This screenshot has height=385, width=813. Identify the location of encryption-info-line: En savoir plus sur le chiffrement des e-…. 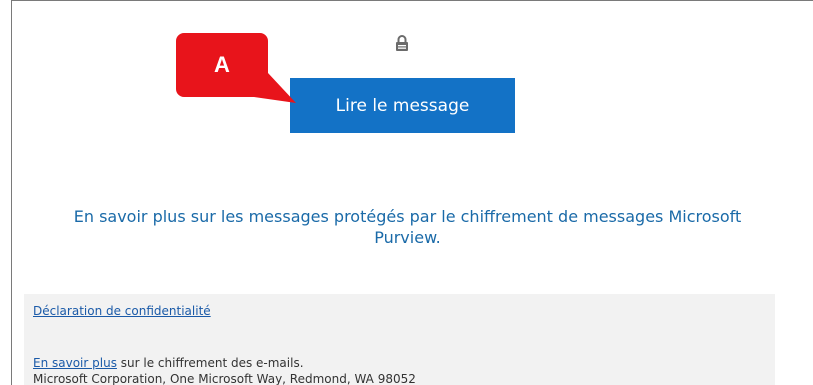
(168, 363).